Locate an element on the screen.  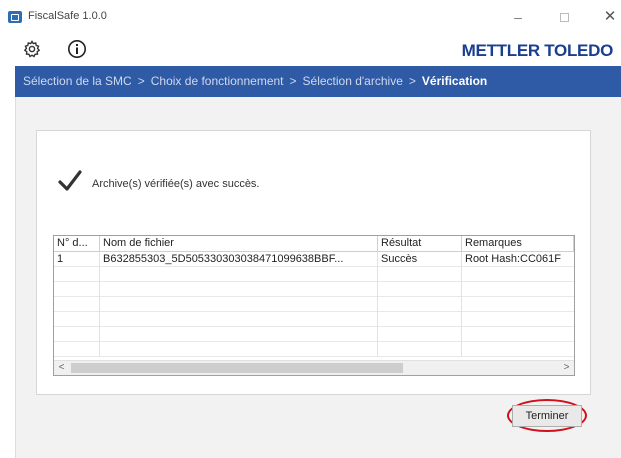
maximize-icon is located at coordinates (564, 17).